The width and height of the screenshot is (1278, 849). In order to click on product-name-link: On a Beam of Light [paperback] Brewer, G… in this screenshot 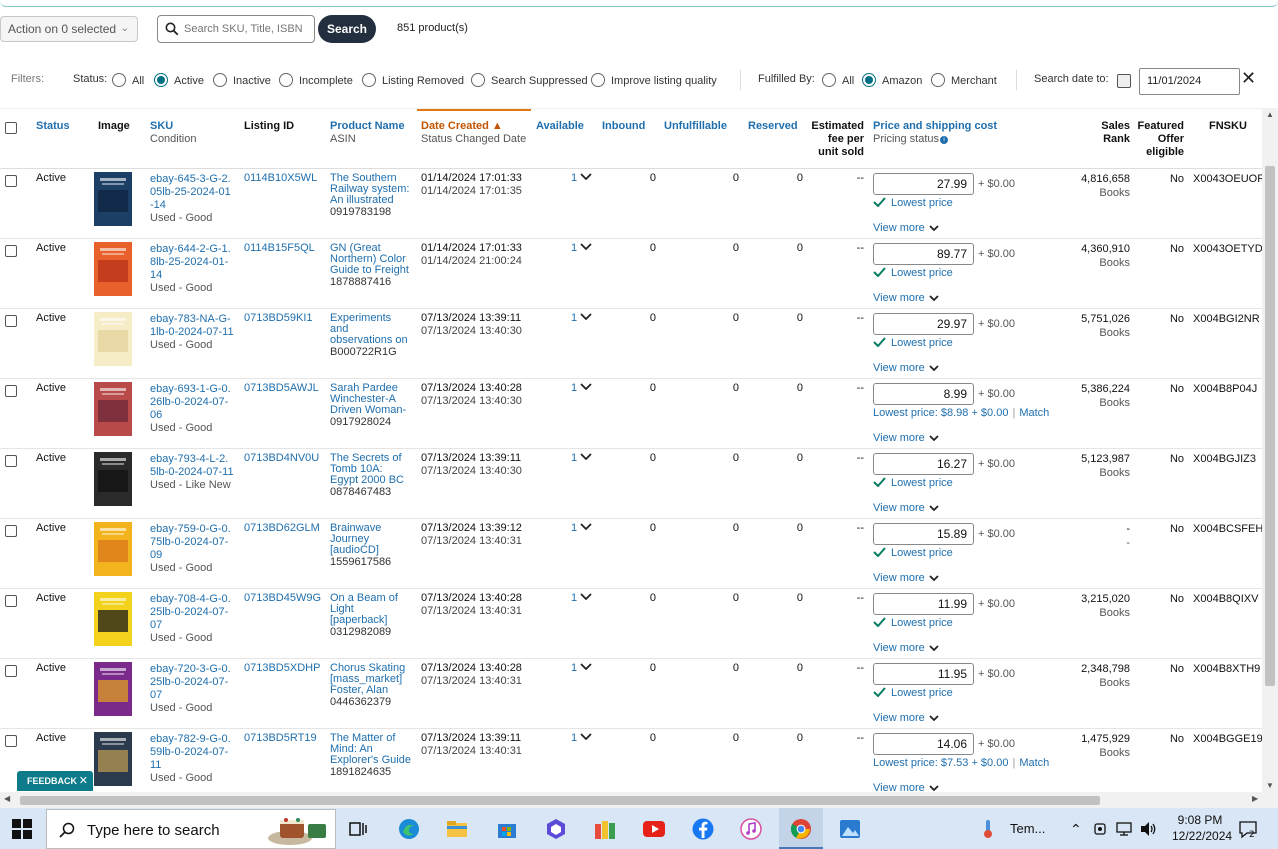, I will do `click(371, 609)`.